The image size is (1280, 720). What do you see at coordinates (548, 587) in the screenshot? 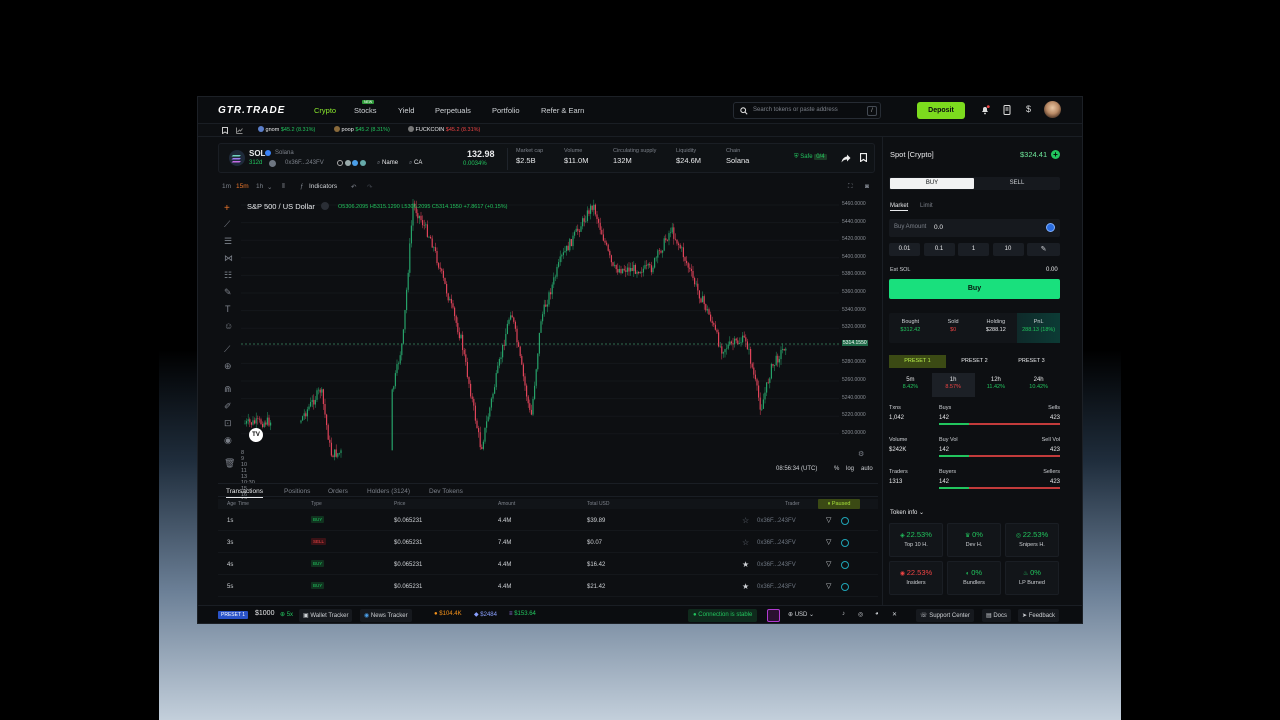
I see `table-row: 5s BUY $0.065231 4.4M $21.42 ★ 0x36F...243FV ▽` at bounding box center [548, 587].